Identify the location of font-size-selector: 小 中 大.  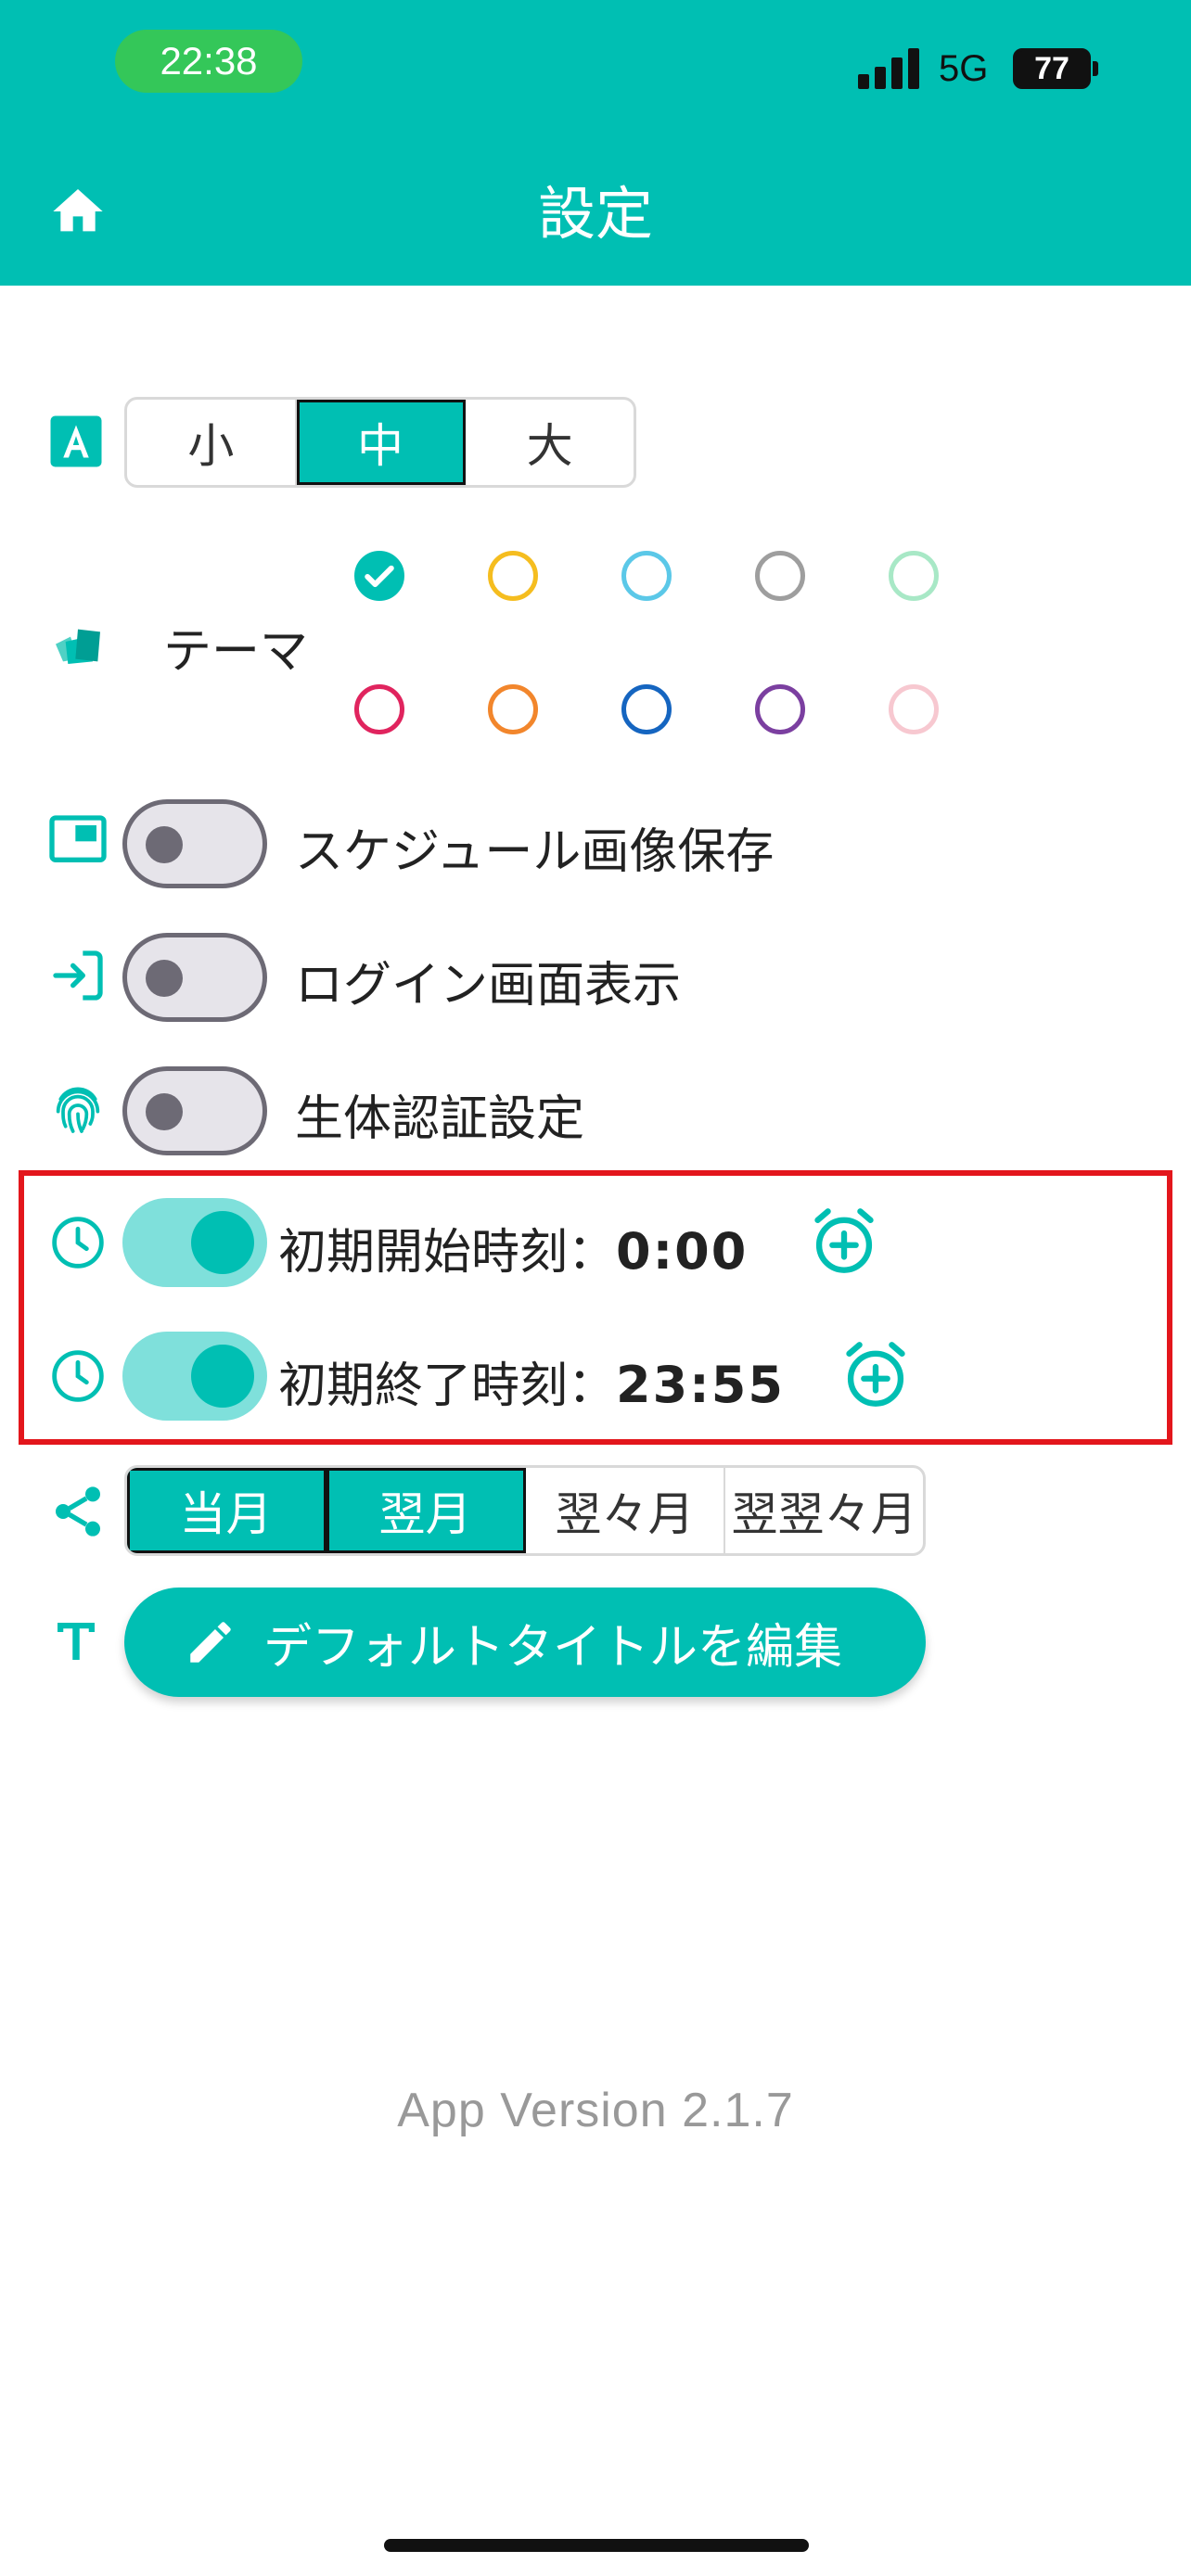
(380, 442).